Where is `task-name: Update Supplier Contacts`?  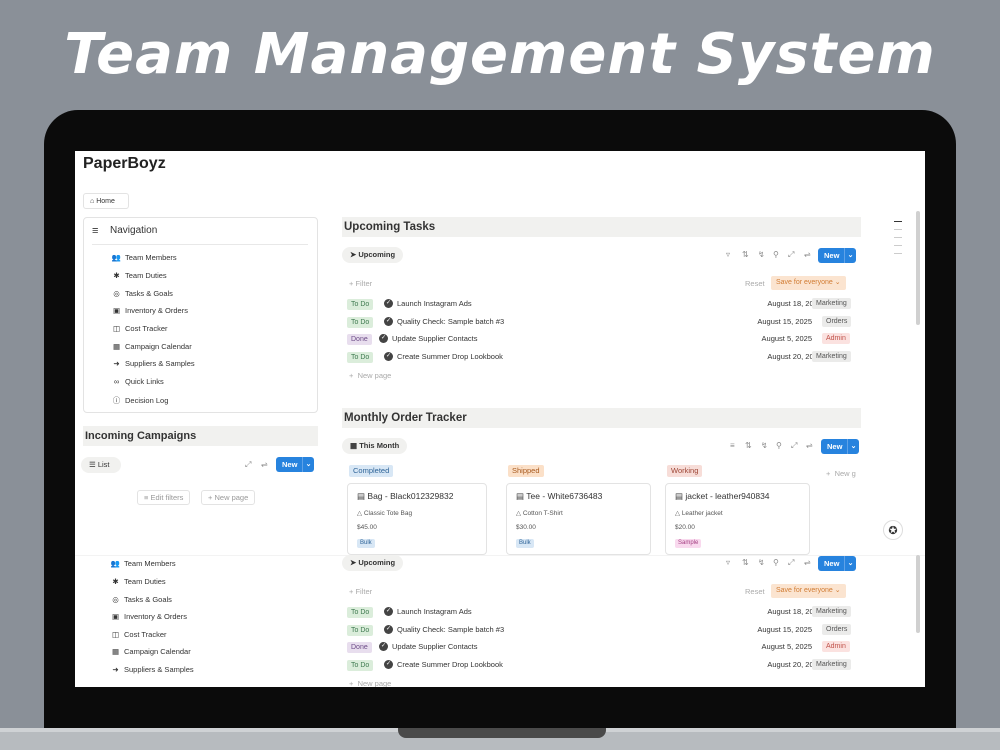 task-name: Update Supplier Contacts is located at coordinates (435, 338).